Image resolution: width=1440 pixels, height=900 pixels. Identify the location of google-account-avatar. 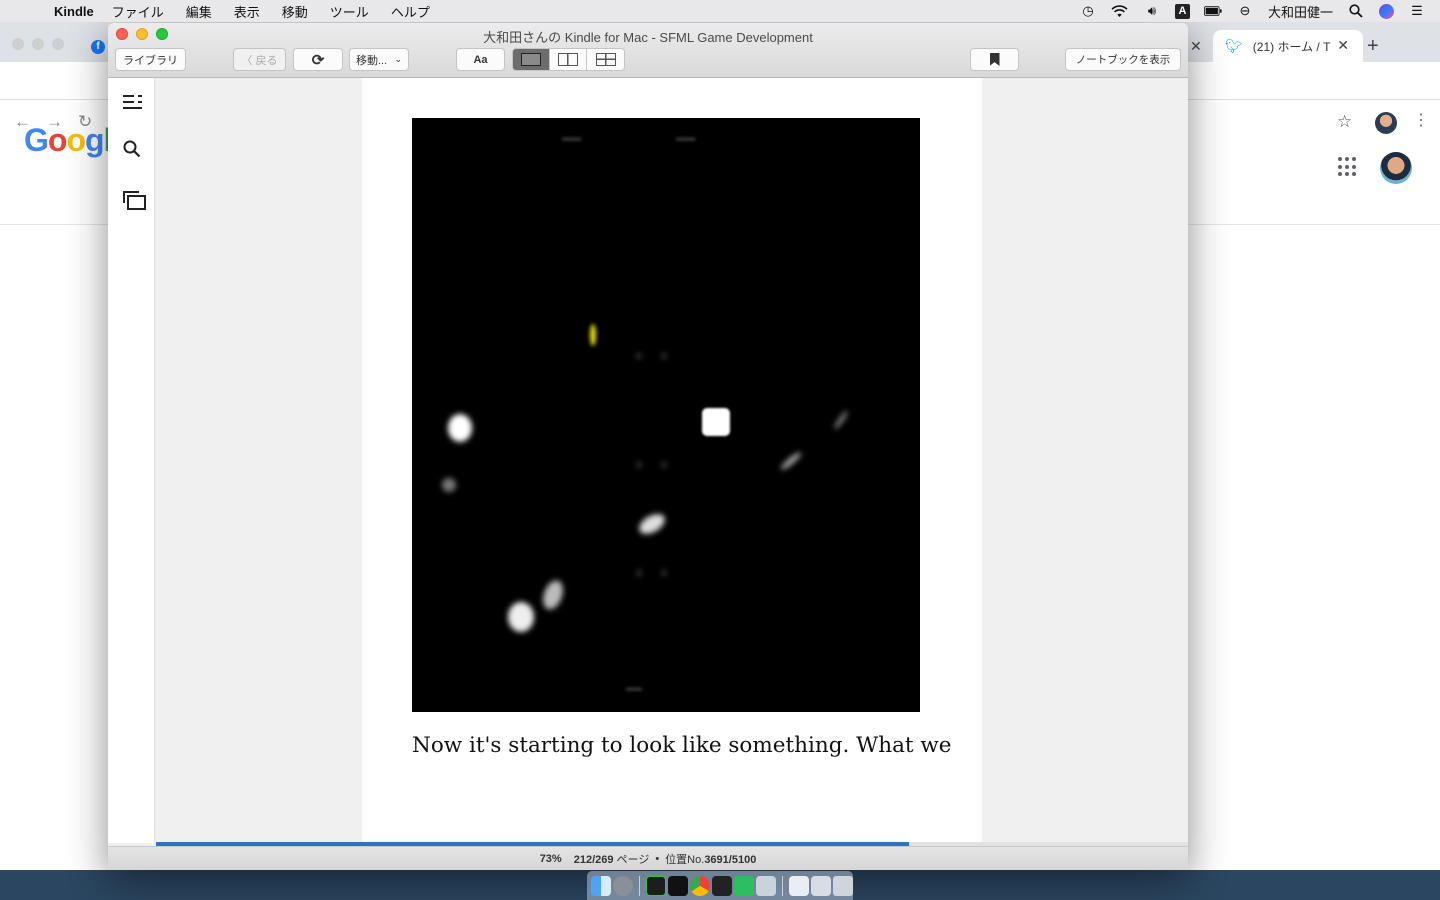
(1396, 168).